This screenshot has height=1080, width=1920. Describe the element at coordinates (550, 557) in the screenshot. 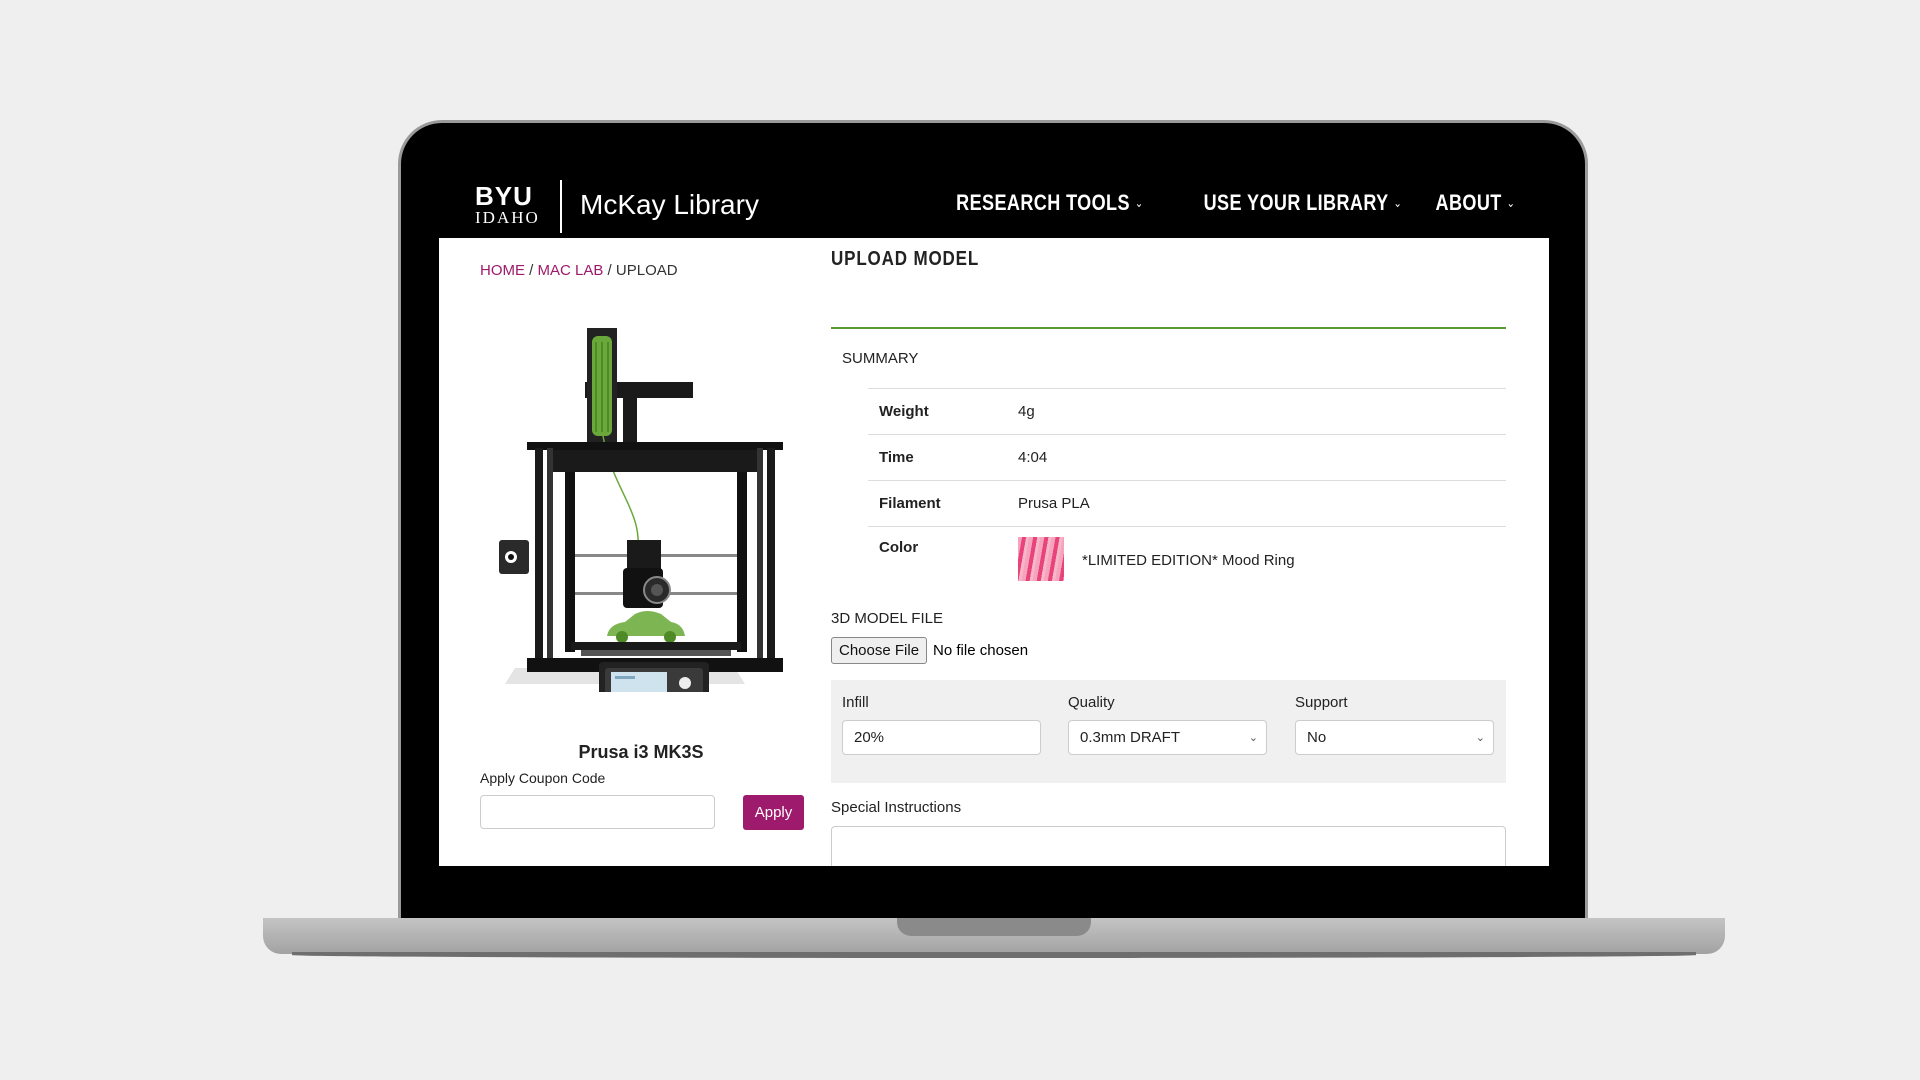

I see `frame-left-inner` at that location.